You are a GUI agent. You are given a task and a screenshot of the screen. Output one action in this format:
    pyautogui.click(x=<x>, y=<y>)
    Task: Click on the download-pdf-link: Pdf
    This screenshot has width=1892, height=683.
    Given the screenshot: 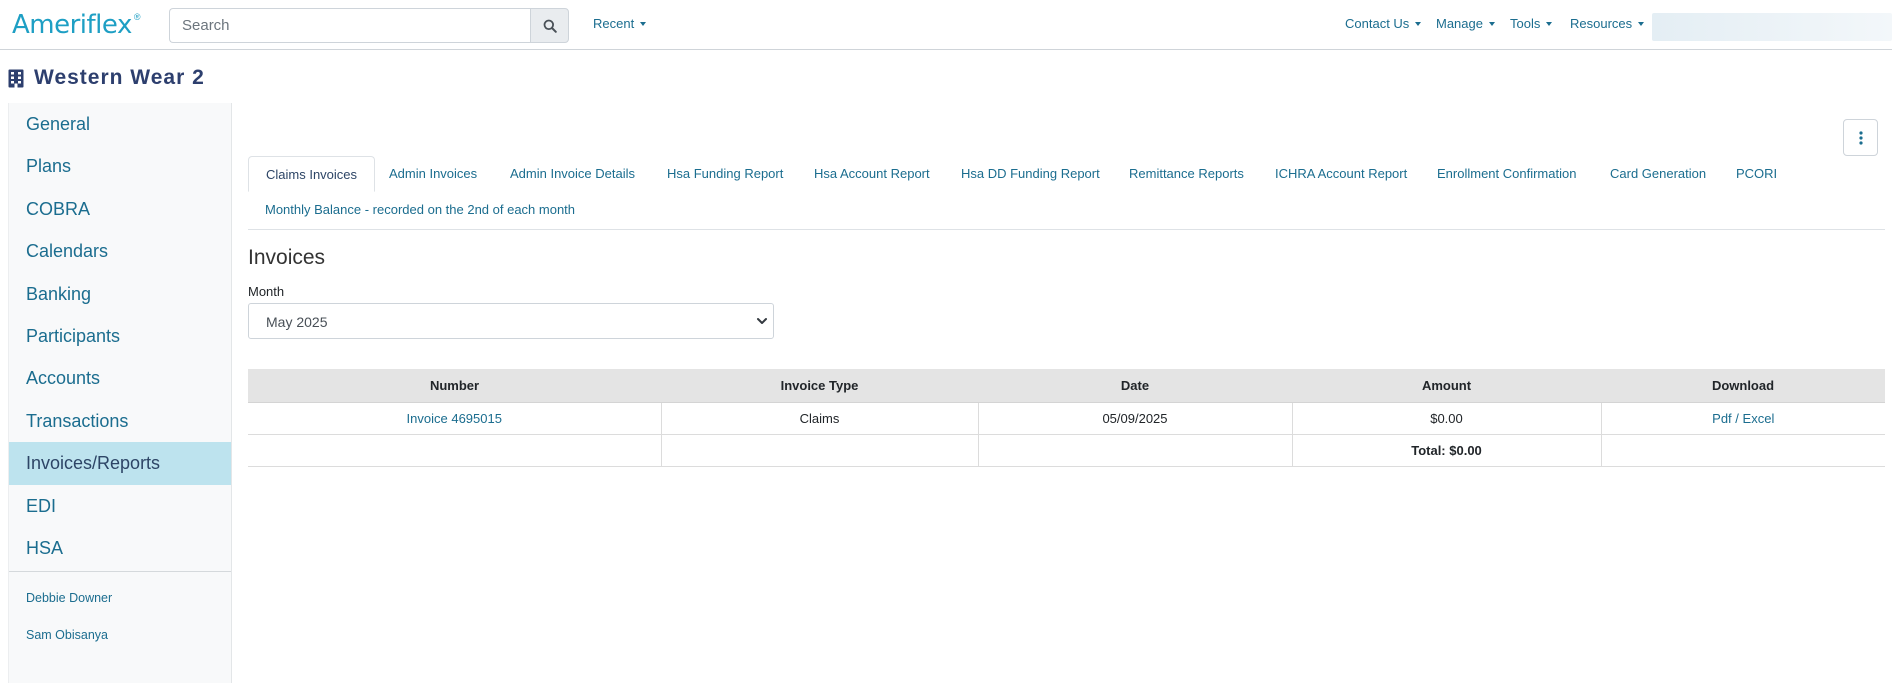 What is the action you would take?
    pyautogui.click(x=1722, y=418)
    